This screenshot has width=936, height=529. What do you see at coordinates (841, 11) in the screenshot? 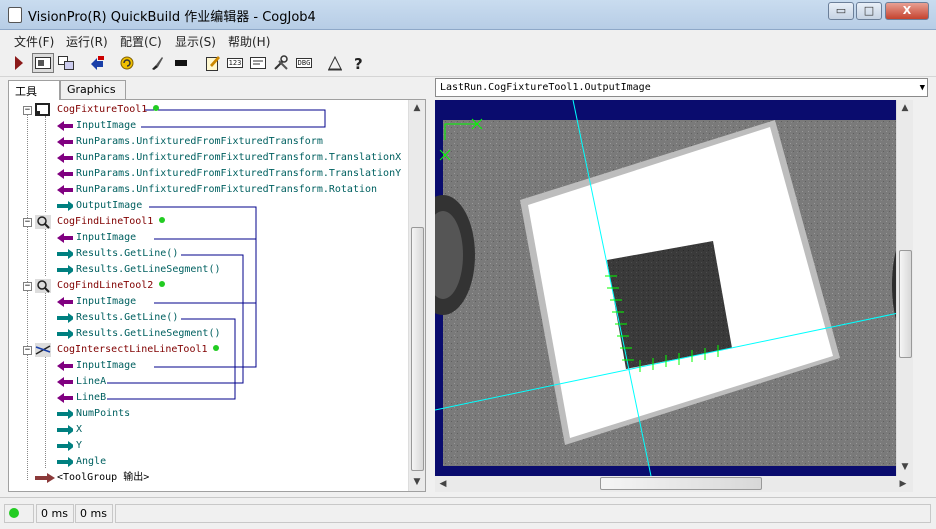
I see `minimize-button: ▭` at bounding box center [841, 11].